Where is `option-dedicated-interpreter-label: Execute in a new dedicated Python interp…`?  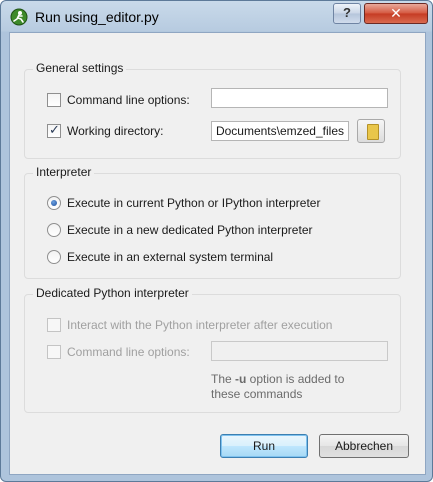
option-dedicated-interpreter-label: Execute in a new dedicated Python interp… is located at coordinates (190, 230).